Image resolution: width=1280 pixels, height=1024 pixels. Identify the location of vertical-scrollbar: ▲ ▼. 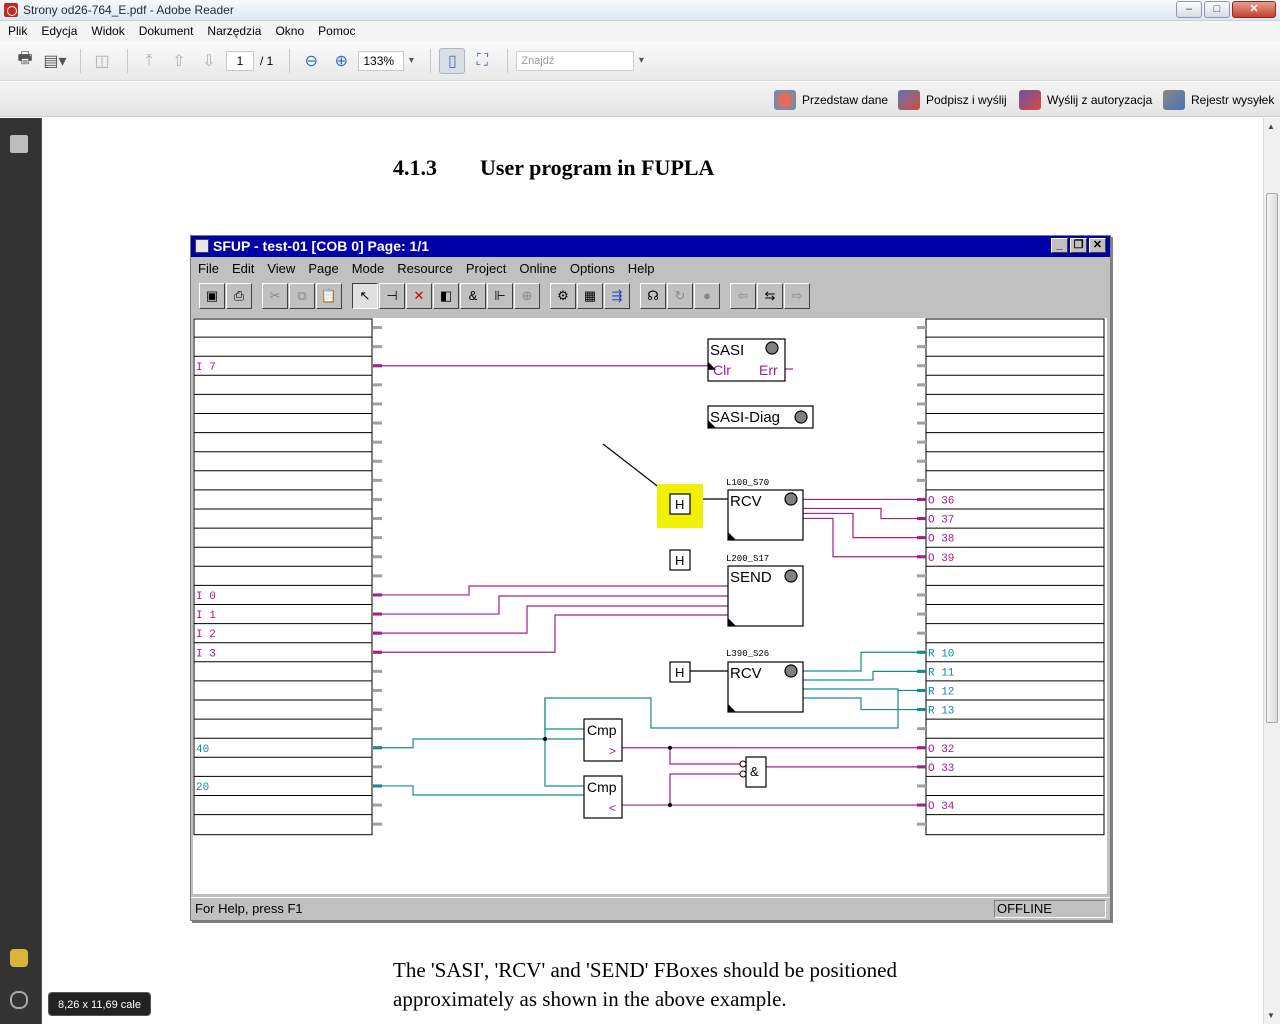
(1271, 571).